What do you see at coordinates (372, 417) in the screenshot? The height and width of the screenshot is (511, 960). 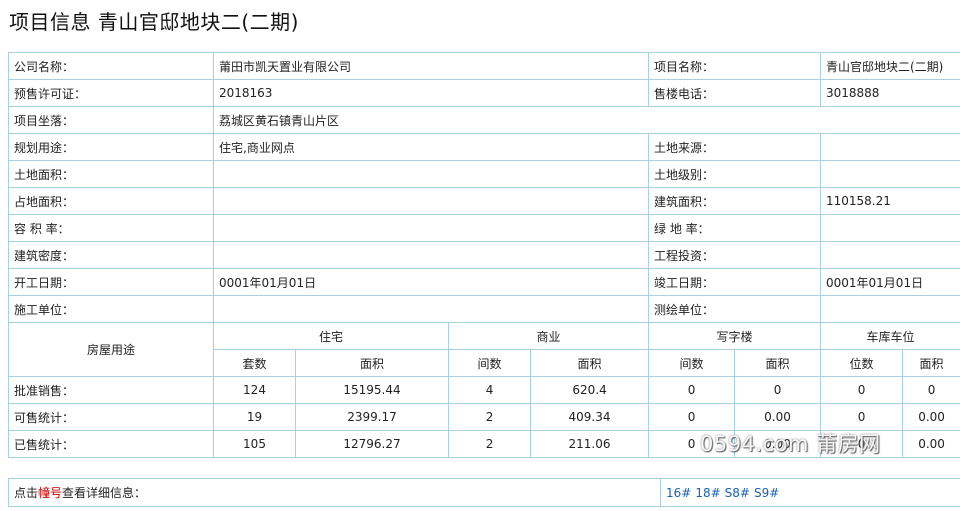 I see `stats-cell: 2399.17` at bounding box center [372, 417].